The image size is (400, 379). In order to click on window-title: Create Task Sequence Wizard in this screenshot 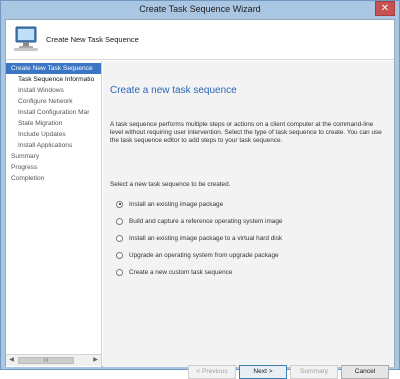, I will do `click(200, 9)`.